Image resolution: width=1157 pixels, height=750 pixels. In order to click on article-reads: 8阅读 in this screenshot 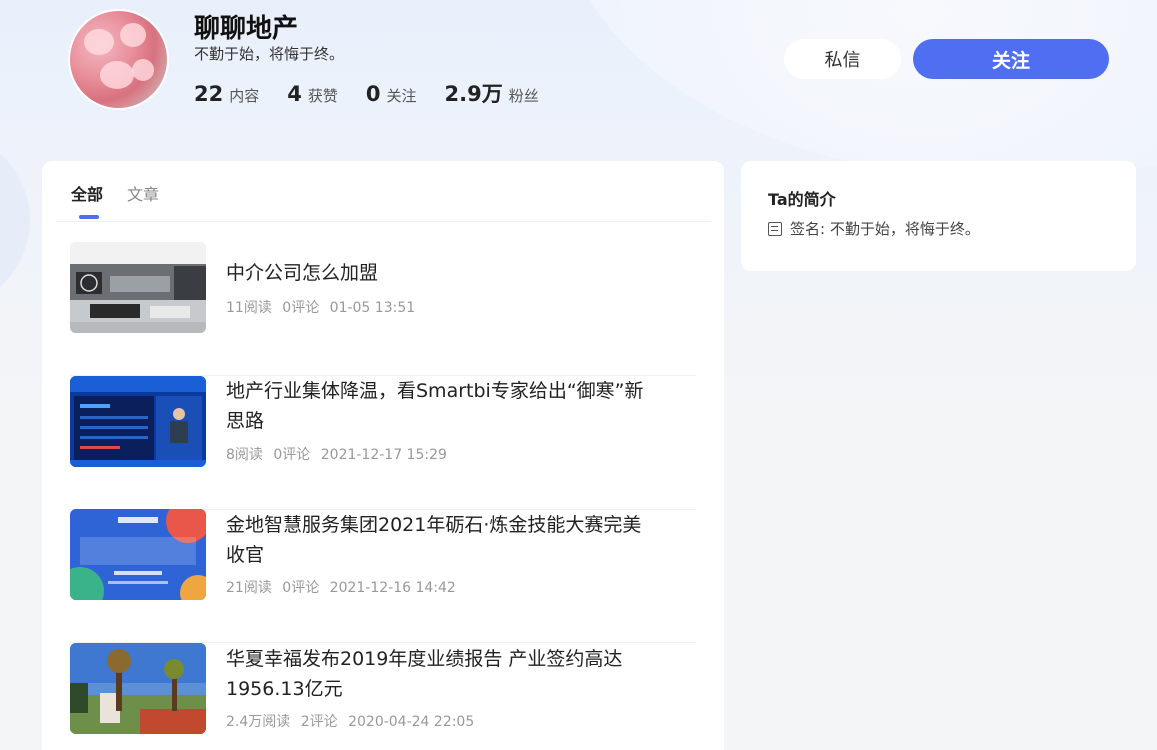, I will do `click(244, 455)`.